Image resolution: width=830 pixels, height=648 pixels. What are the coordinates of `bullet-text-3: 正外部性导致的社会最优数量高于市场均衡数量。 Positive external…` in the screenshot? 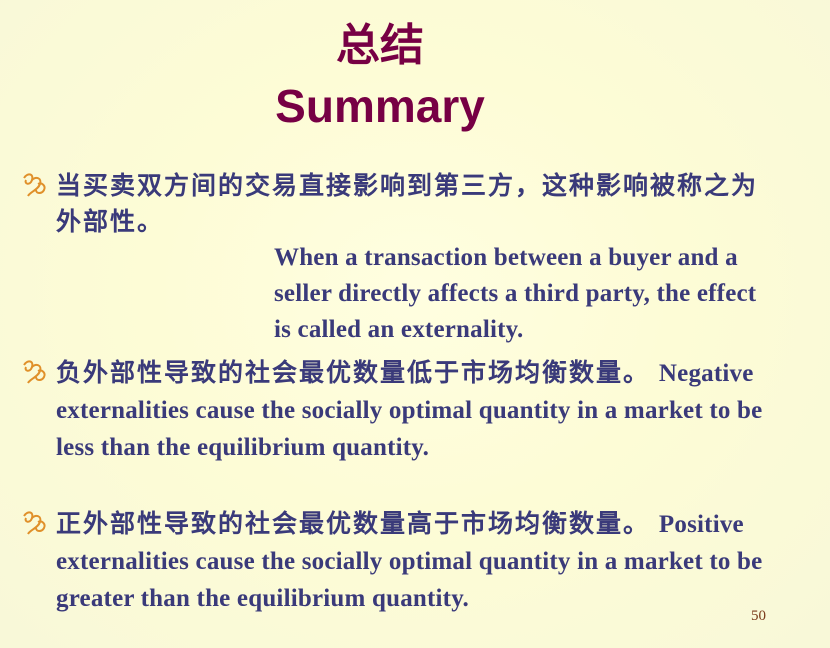 It's located at (414, 561).